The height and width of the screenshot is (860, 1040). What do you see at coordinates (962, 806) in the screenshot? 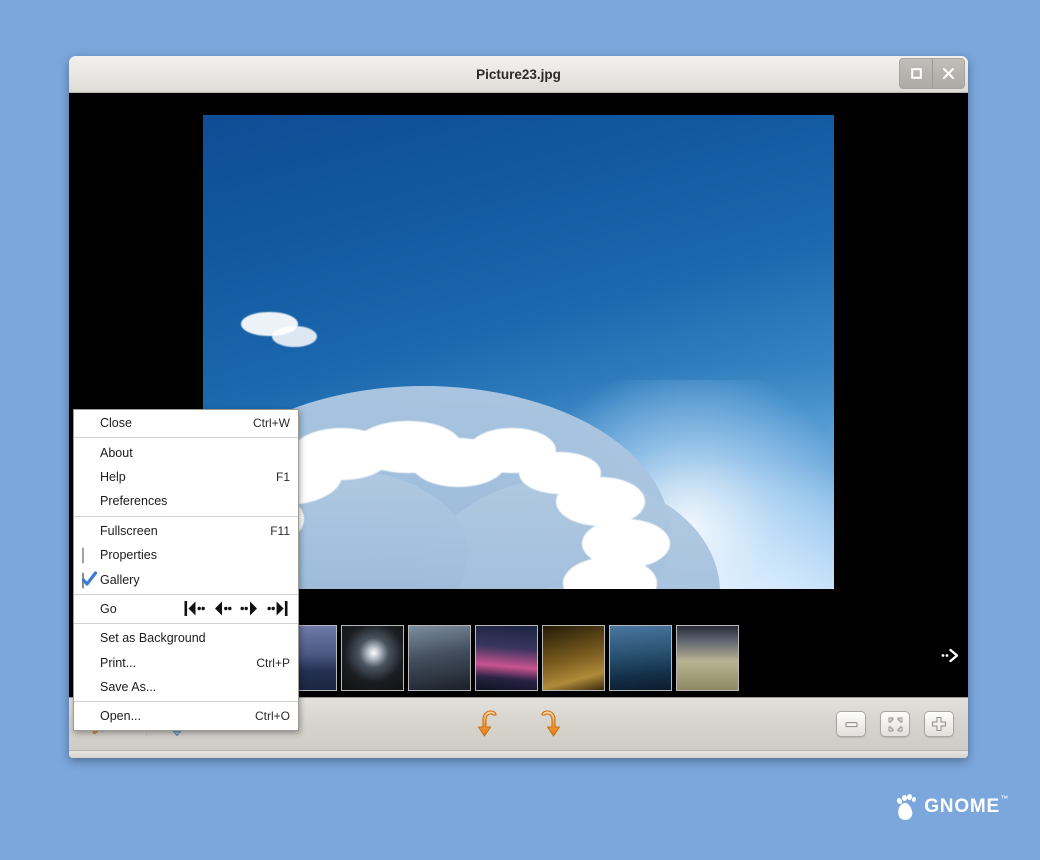
I see `gnome-logo-text: GNOME` at bounding box center [962, 806].